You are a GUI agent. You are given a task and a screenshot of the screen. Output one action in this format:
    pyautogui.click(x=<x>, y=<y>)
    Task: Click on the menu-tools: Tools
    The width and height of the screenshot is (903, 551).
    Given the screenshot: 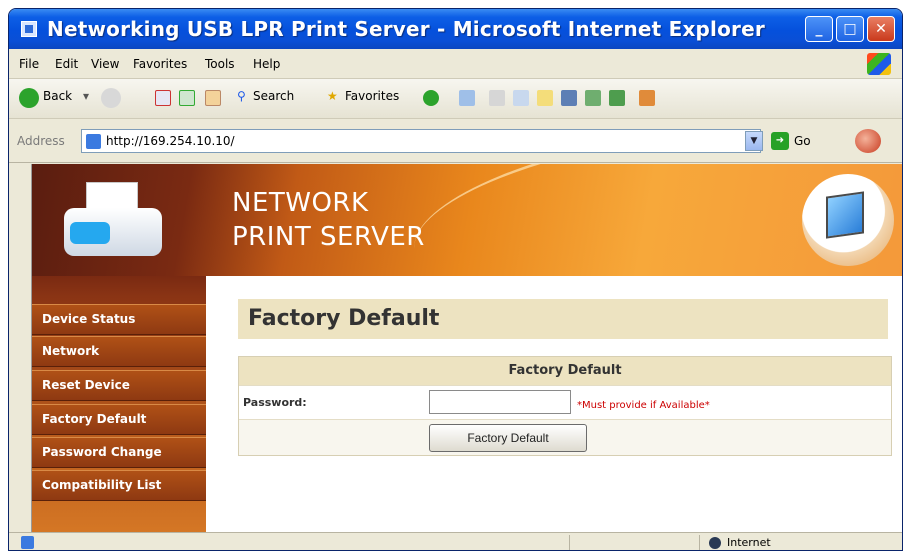 What is the action you would take?
    pyautogui.click(x=220, y=64)
    